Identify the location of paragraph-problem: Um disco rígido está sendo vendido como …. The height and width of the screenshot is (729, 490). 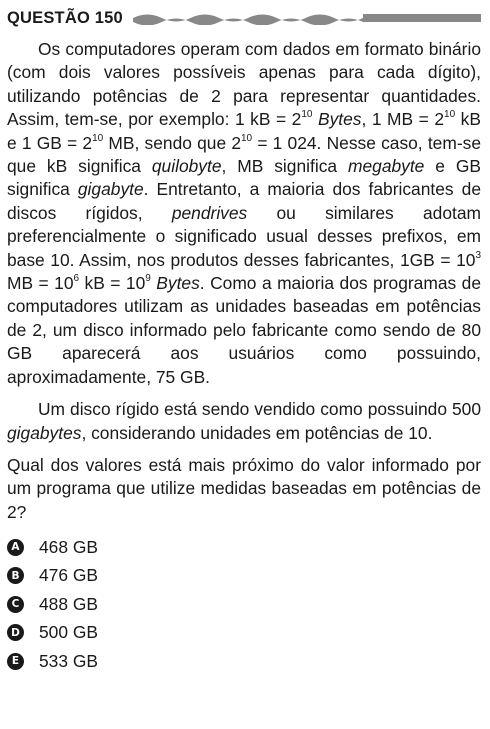
(244, 421).